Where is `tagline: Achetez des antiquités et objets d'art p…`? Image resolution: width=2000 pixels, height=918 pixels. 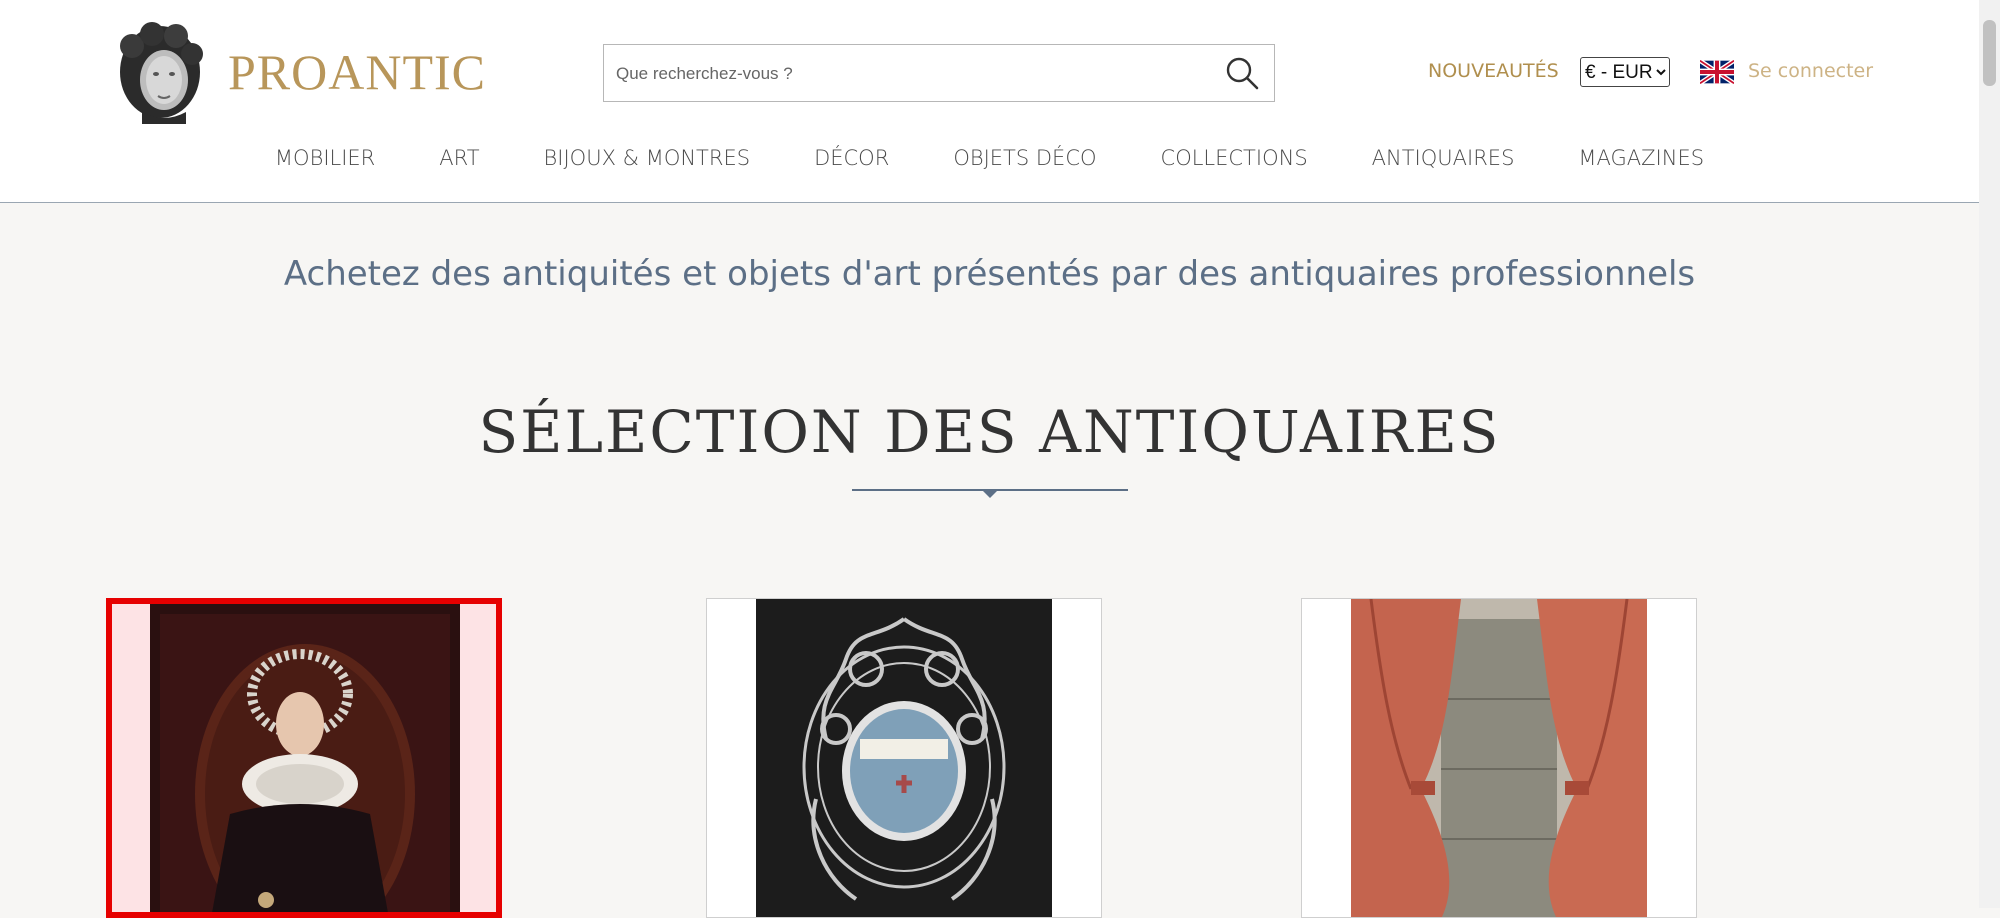 tagline: Achetez des antiquités et objets d'art p… is located at coordinates (989, 274).